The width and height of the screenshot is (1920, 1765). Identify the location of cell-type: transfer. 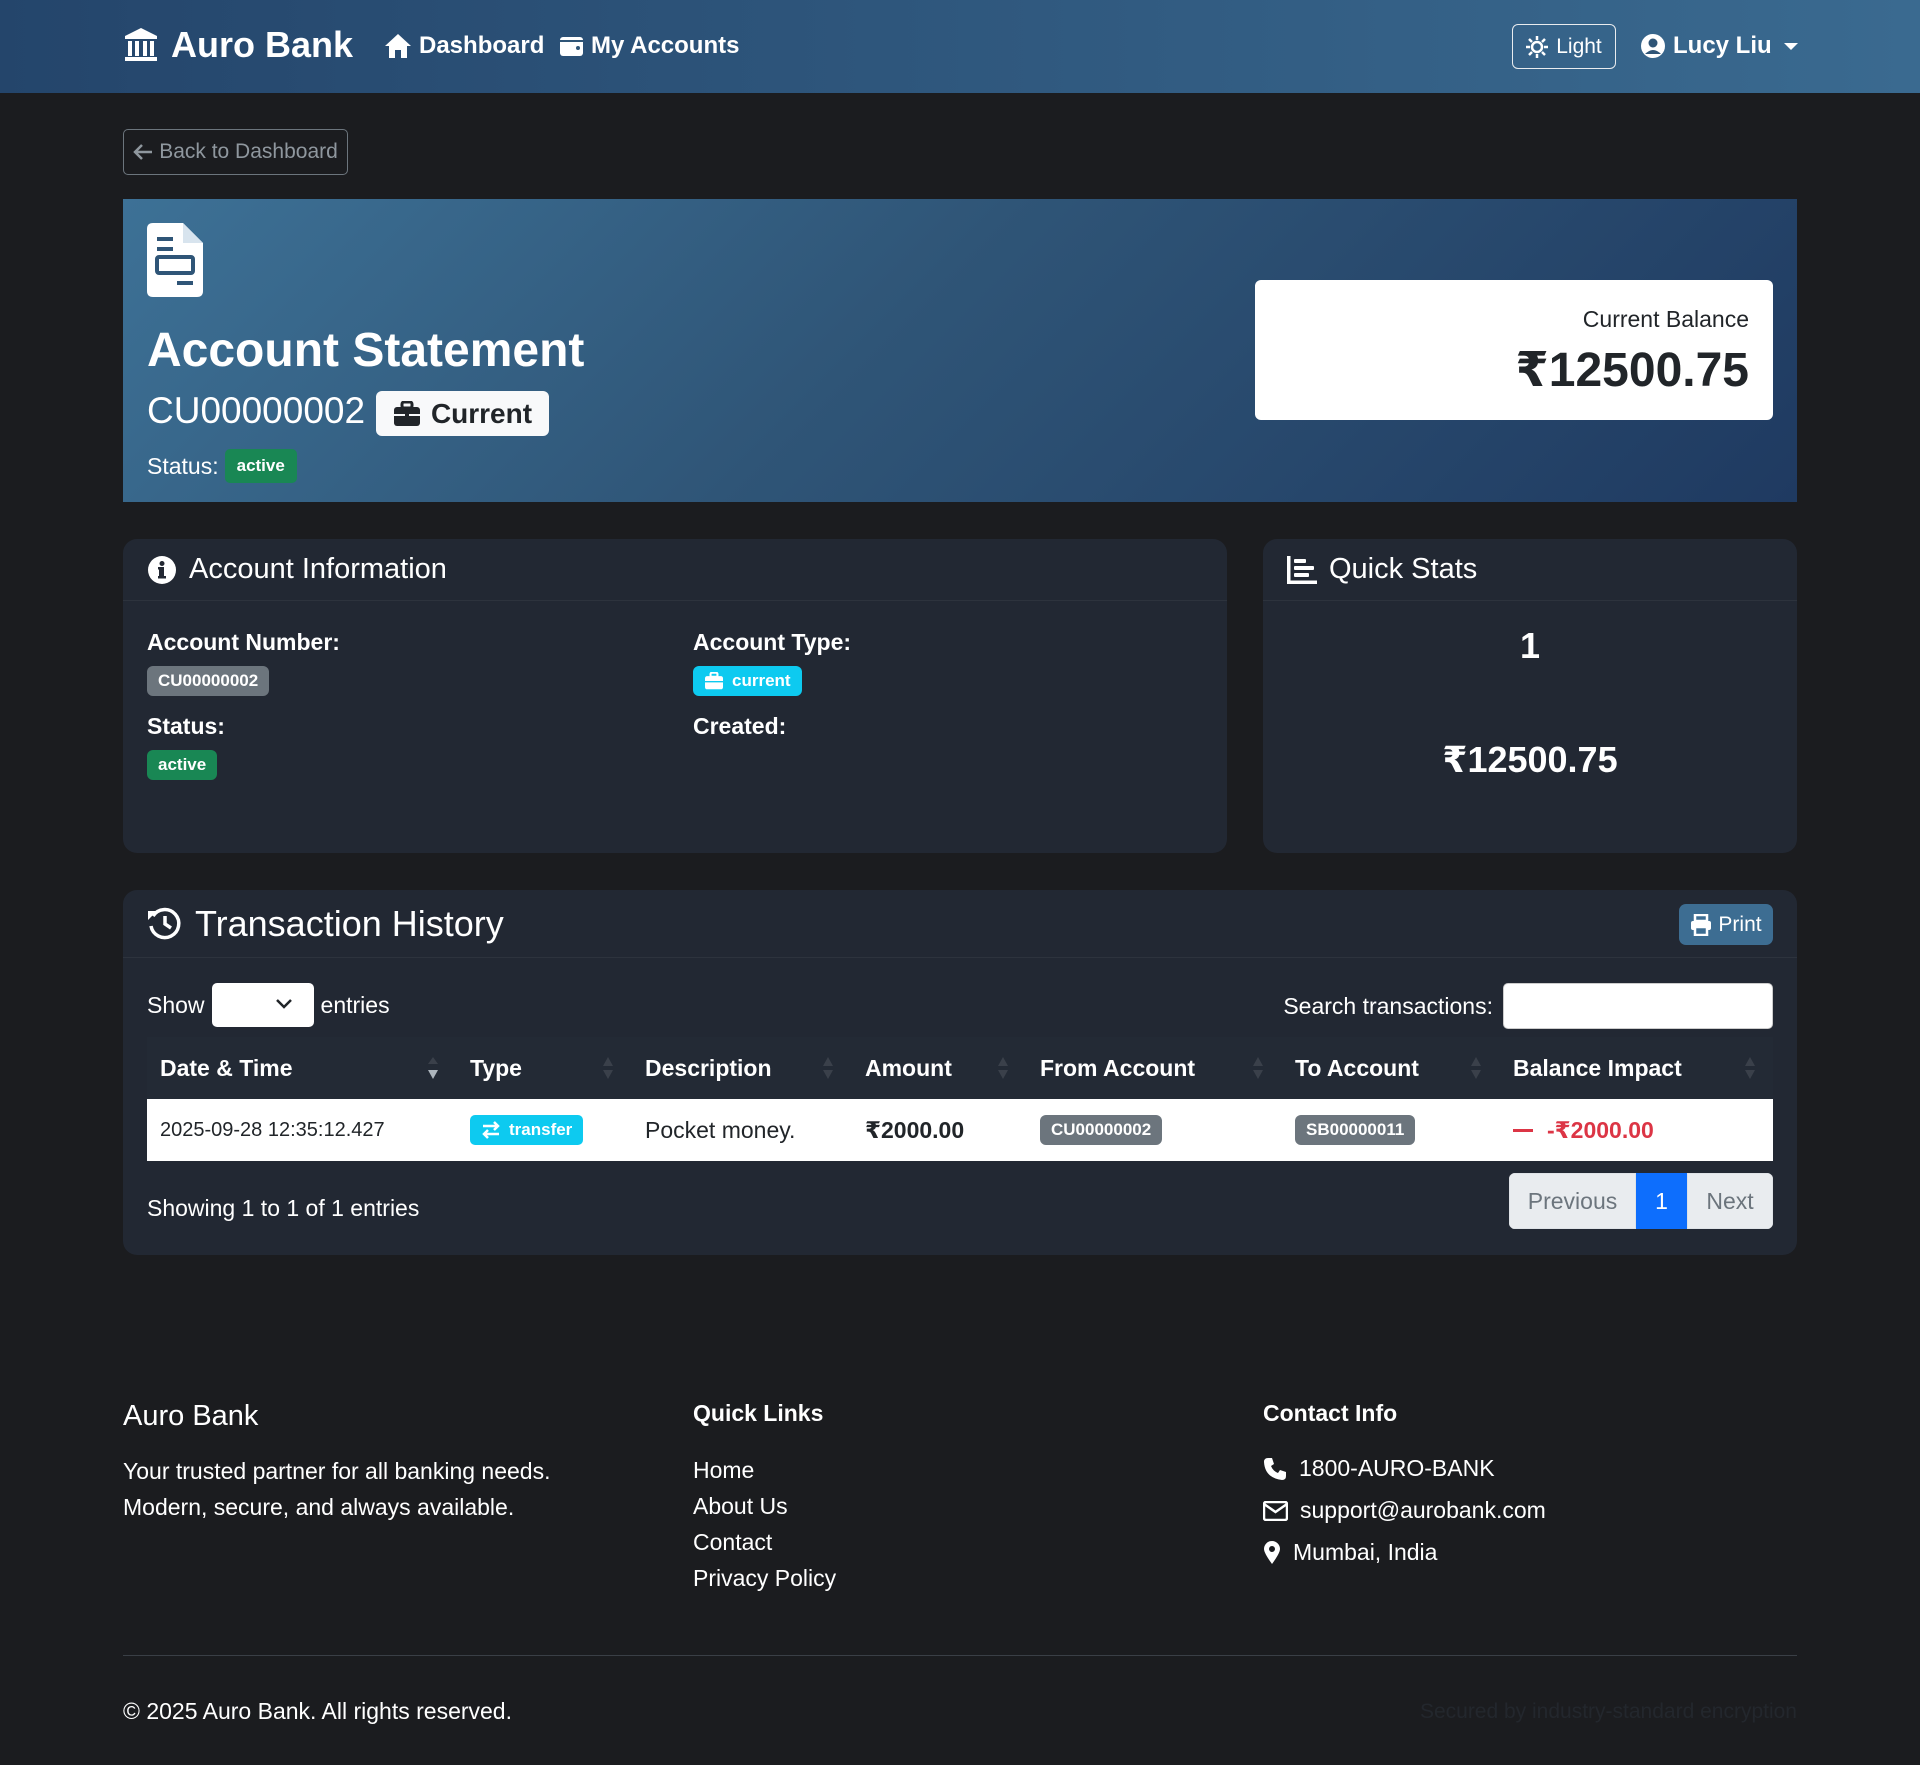
(527, 1130).